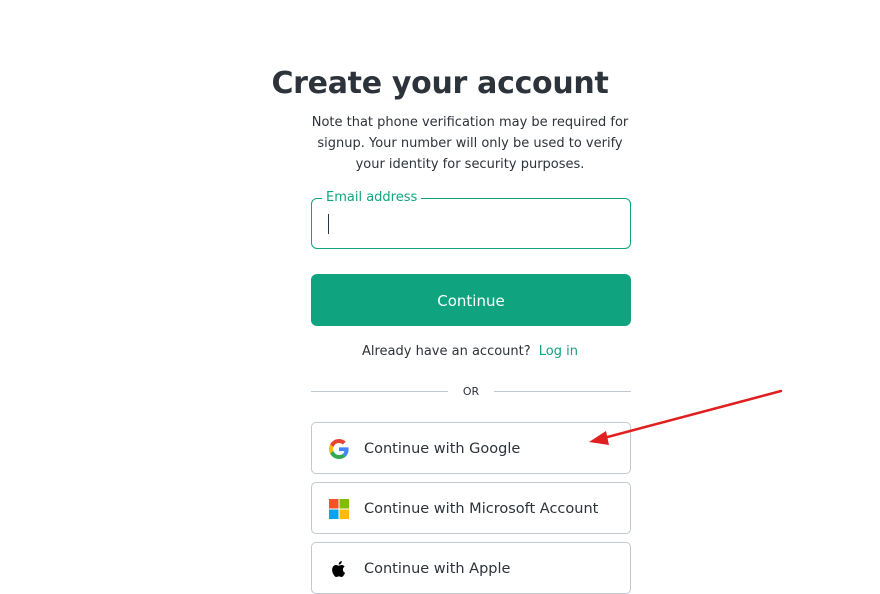 This screenshot has width=880, height=594. I want to click on or-divider: OR, so click(471, 392).